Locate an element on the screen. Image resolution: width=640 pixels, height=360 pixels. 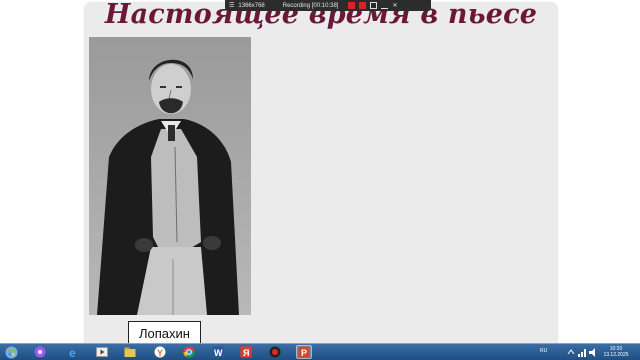
clock-date: 13.12.2025 is located at coordinates (616, 355).